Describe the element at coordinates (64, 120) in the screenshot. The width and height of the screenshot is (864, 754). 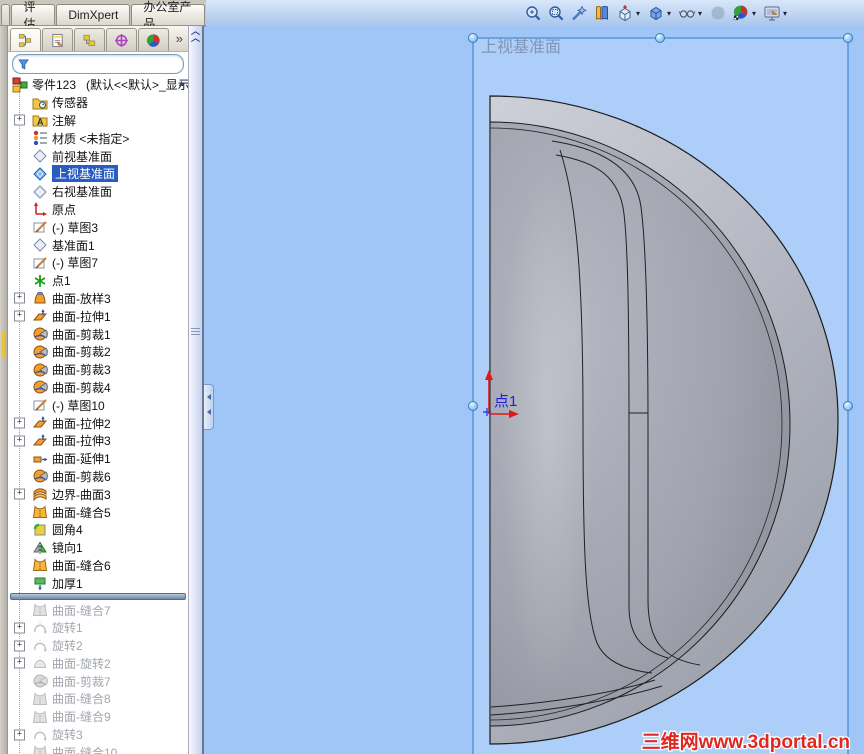
I see `tree-item-label: 注解` at that location.